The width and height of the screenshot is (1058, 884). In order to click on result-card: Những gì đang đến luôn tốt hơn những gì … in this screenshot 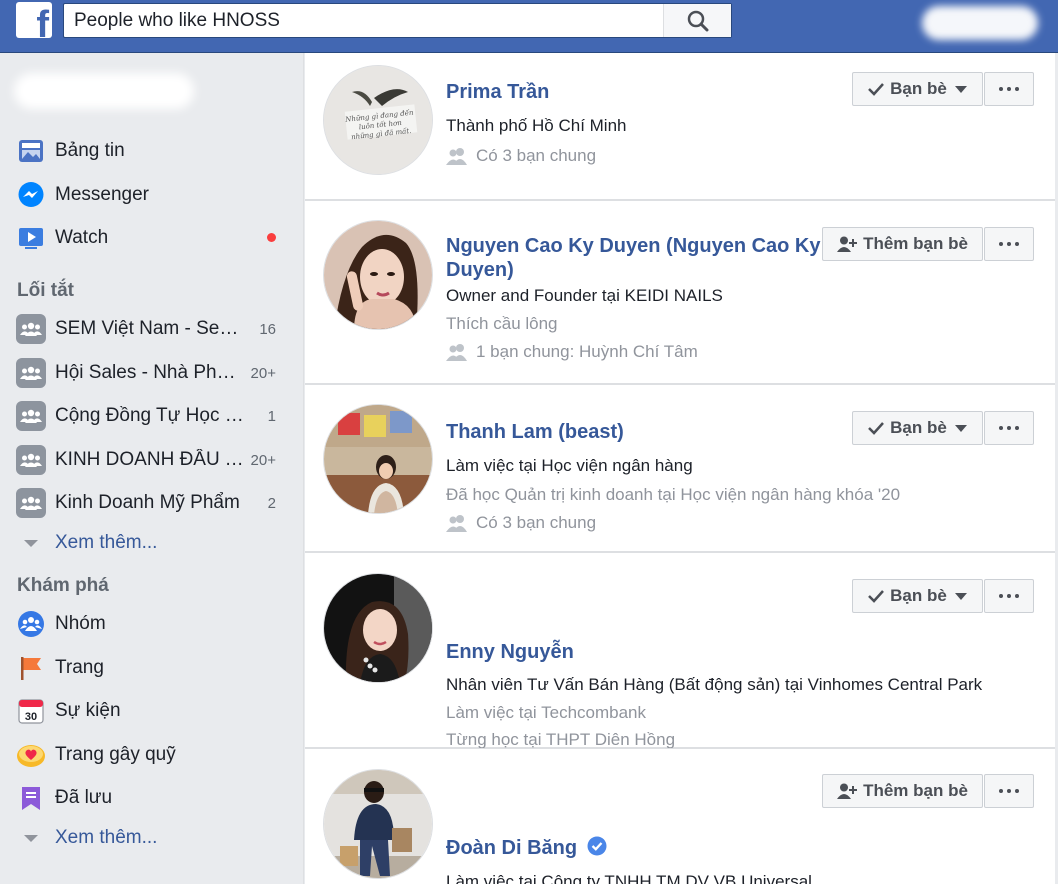, I will do `click(680, 126)`.